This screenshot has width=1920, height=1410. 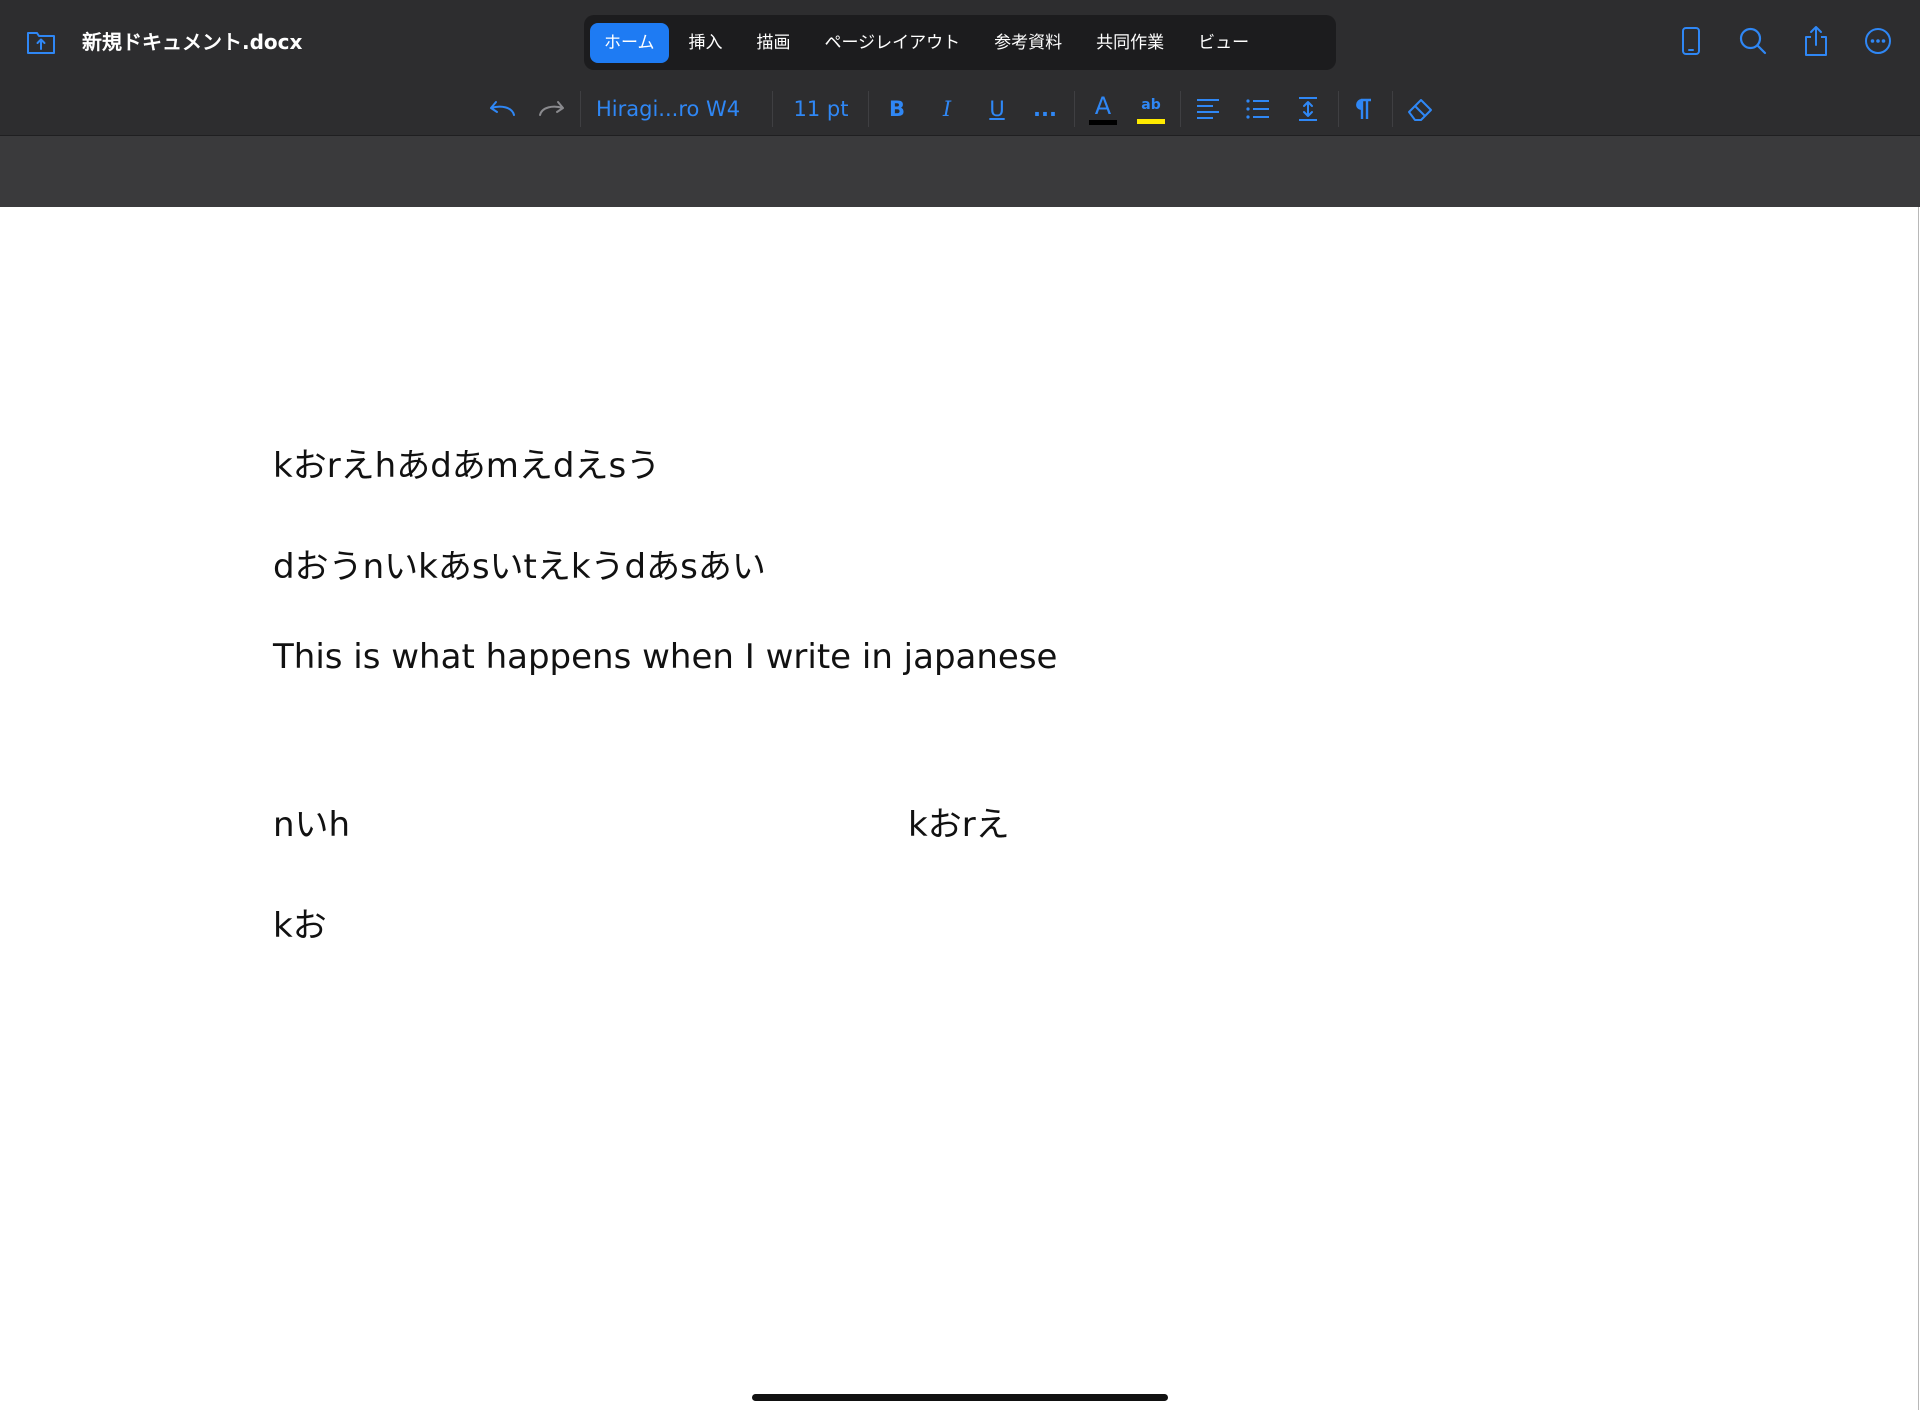 What do you see at coordinates (821, 109) in the screenshot?
I see `font-size-picker: 11 pt` at bounding box center [821, 109].